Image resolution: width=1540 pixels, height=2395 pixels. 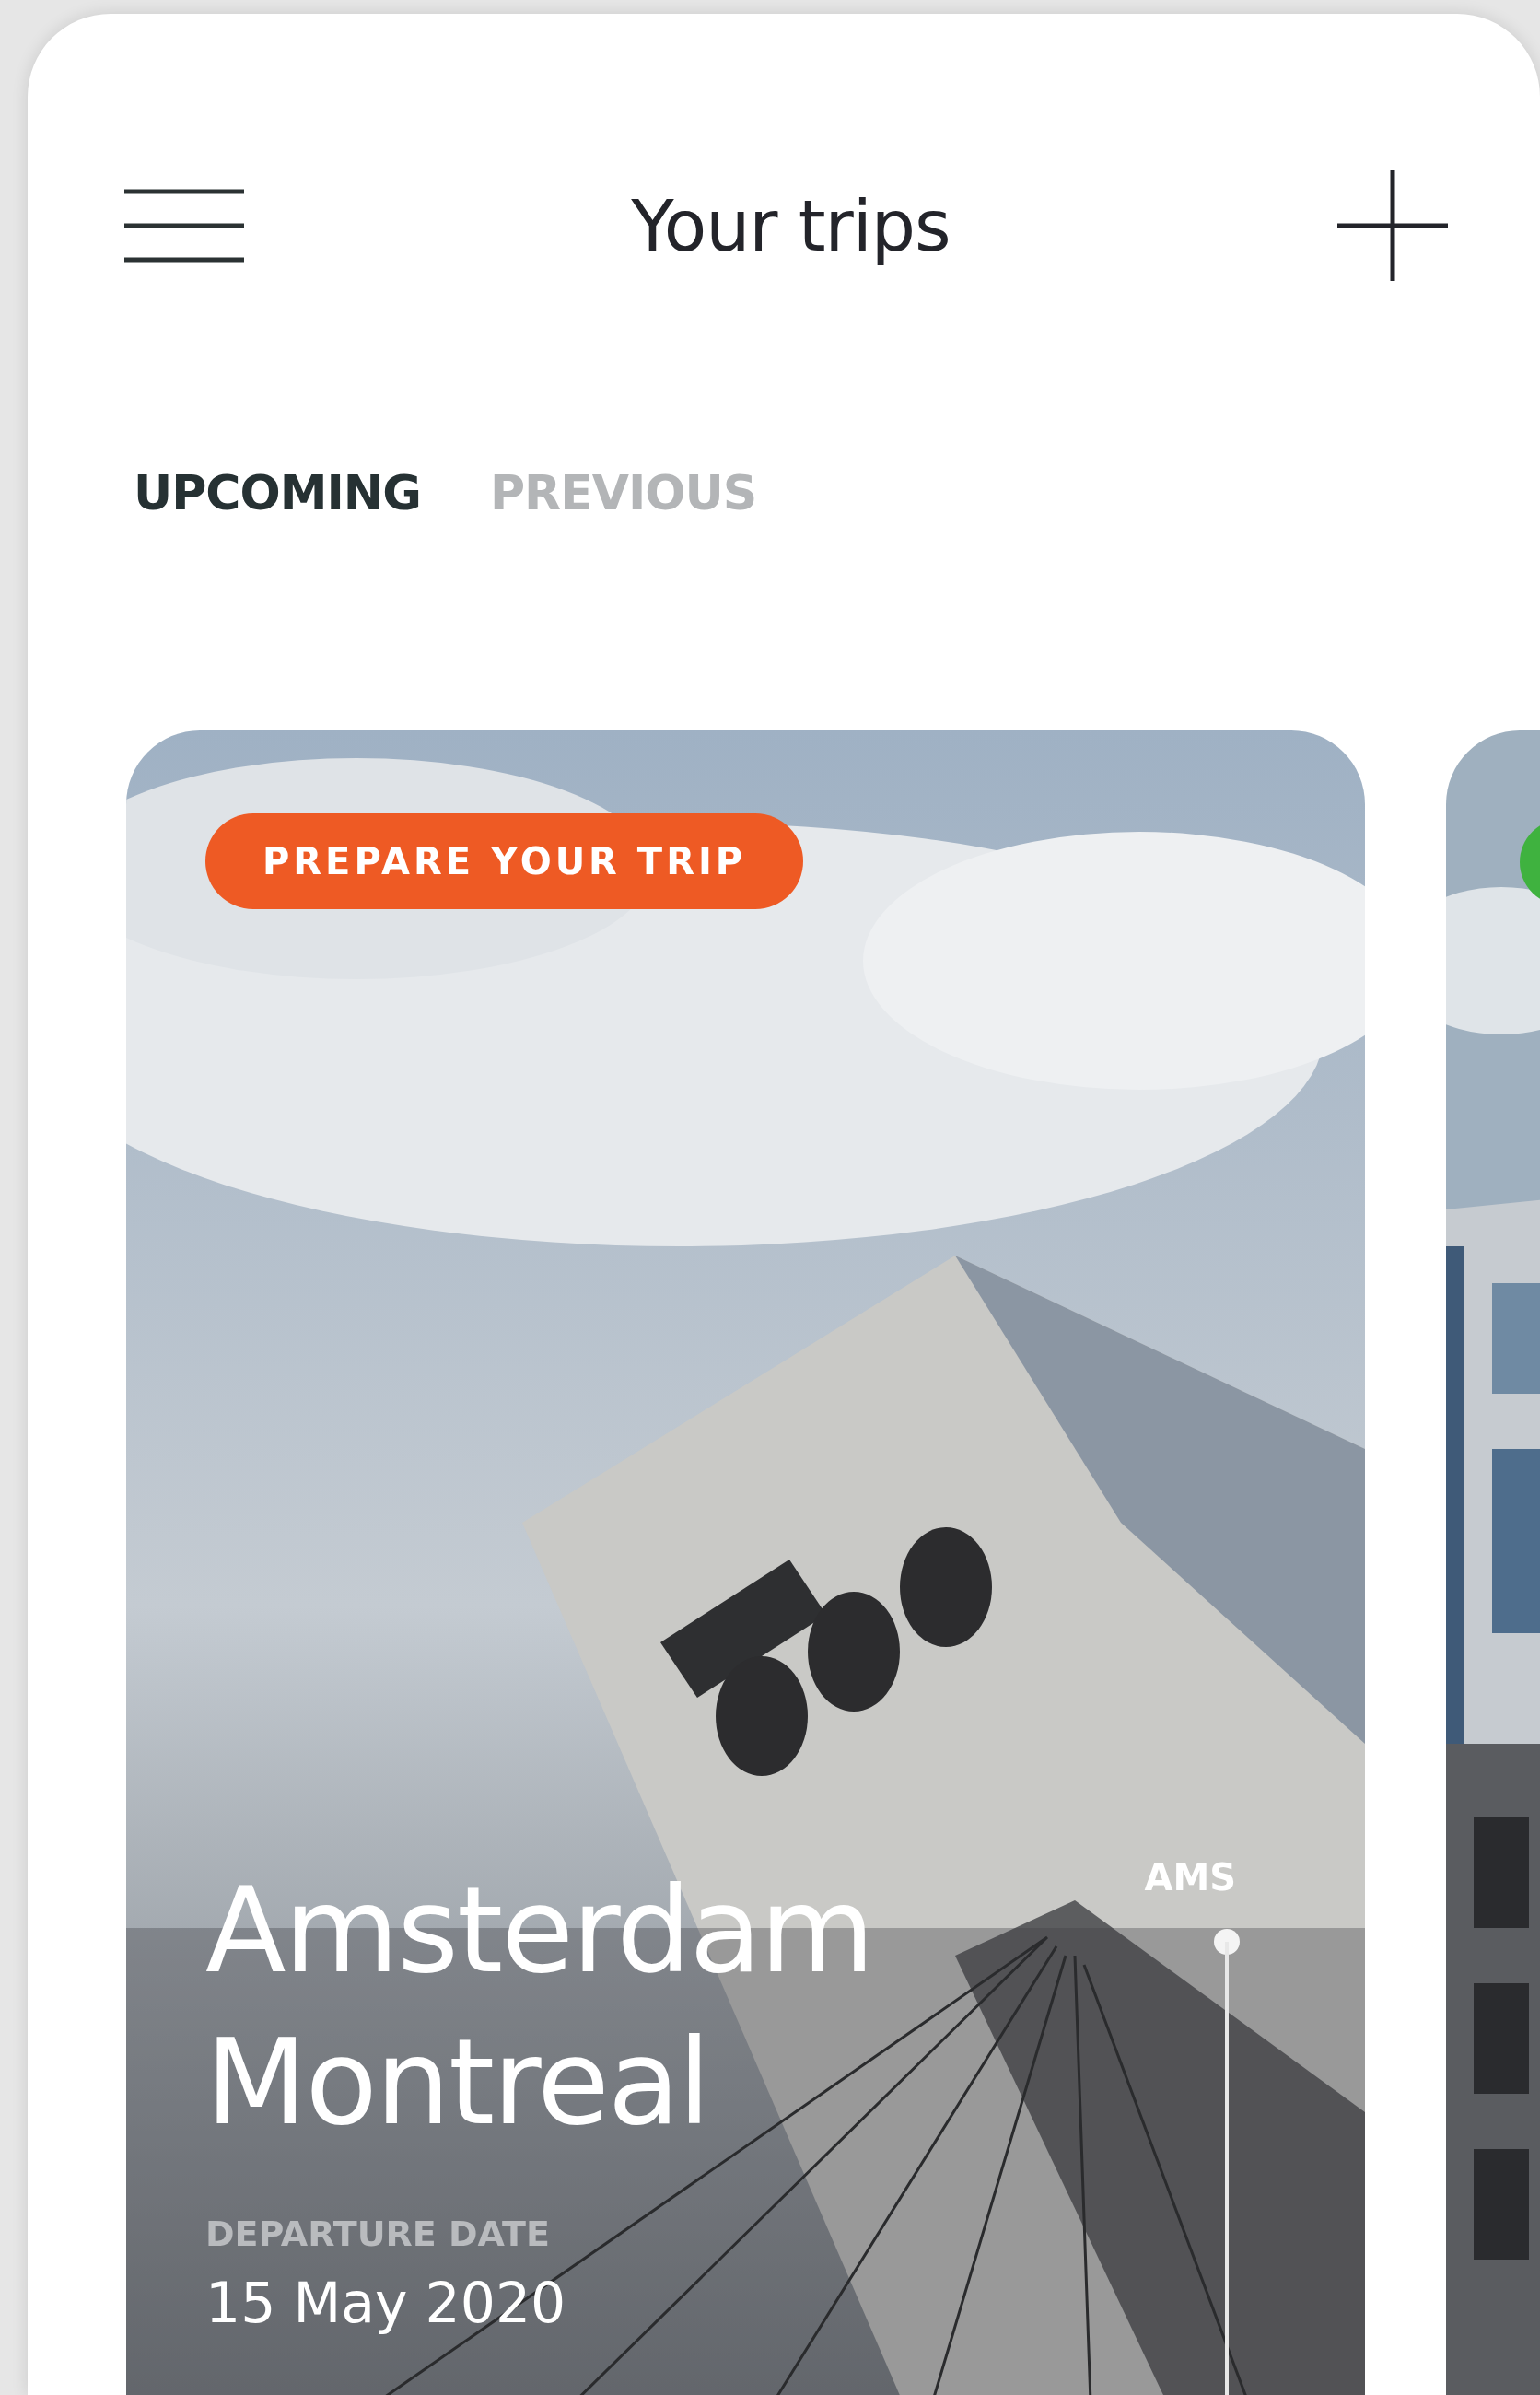 What do you see at coordinates (623, 492) in the screenshot?
I see `tab: PREVIOUS` at bounding box center [623, 492].